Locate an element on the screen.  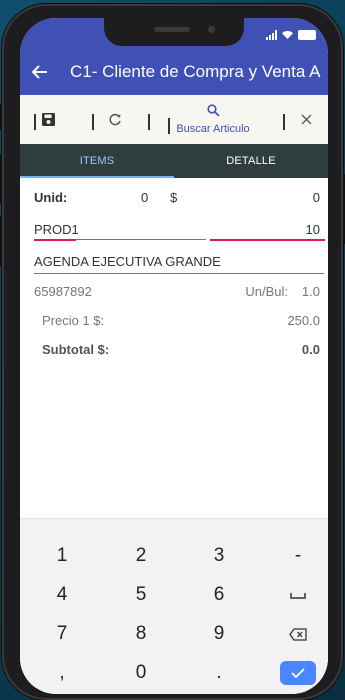
wifi-icon is located at coordinates (287, 35).